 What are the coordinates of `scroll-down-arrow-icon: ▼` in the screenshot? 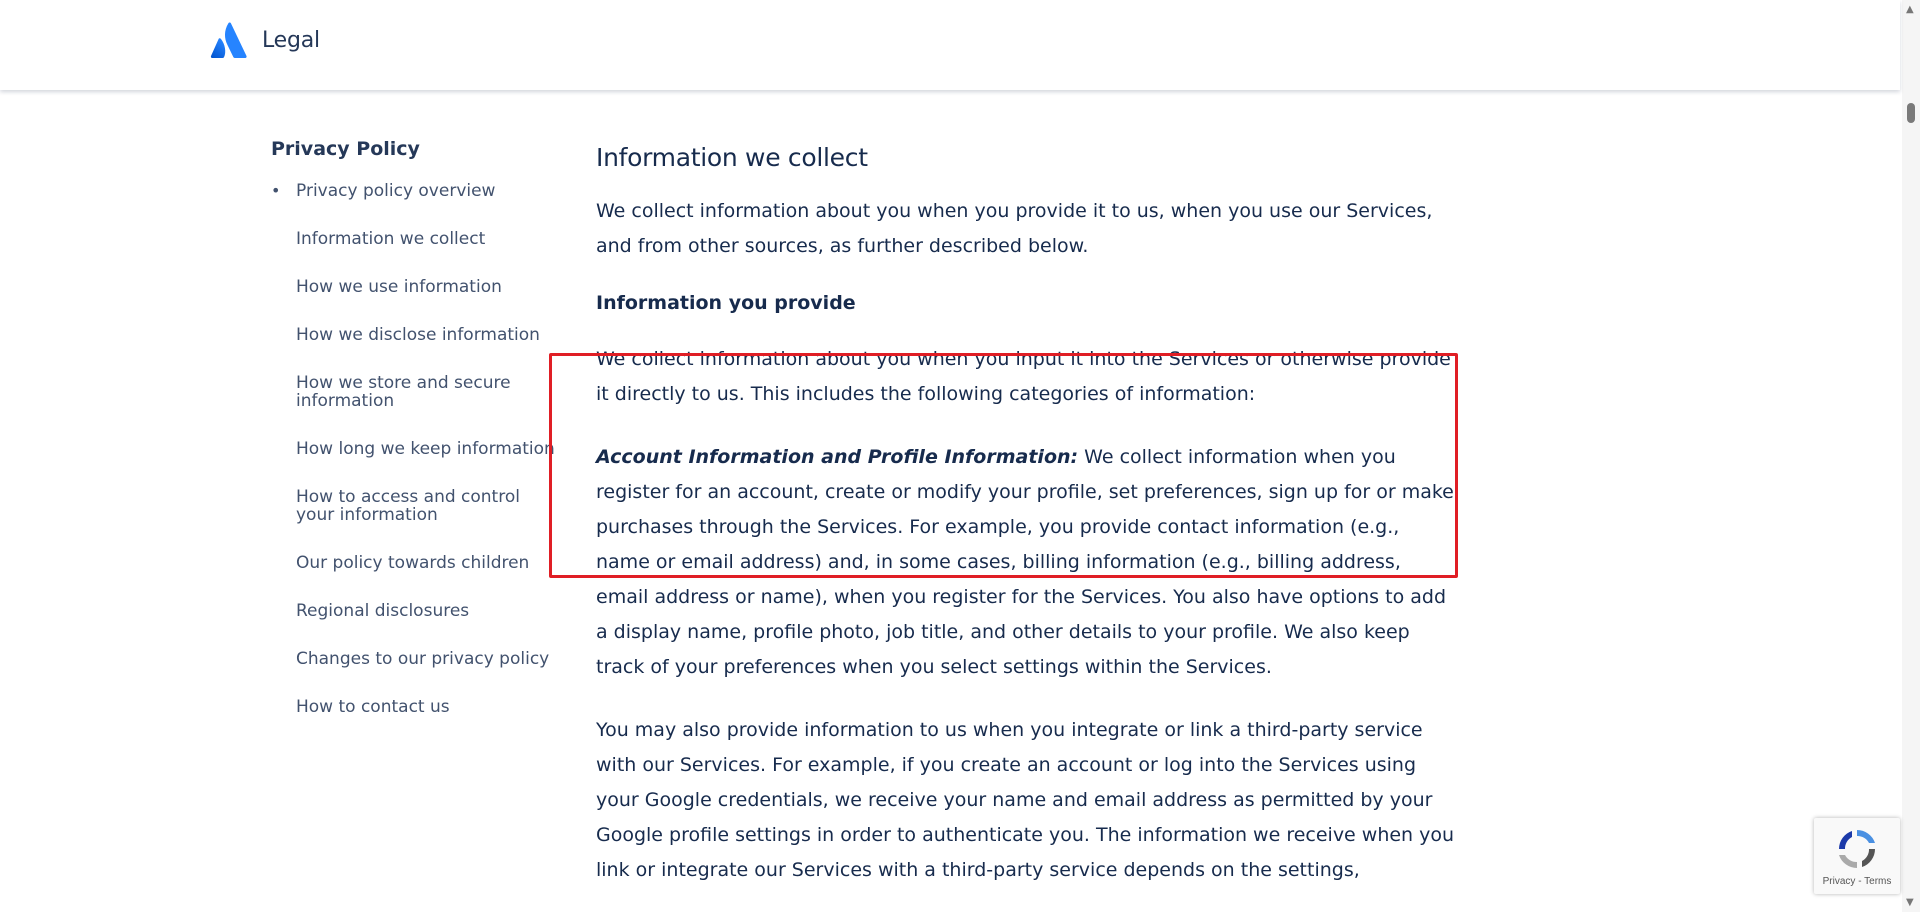 It's located at (1910, 902).